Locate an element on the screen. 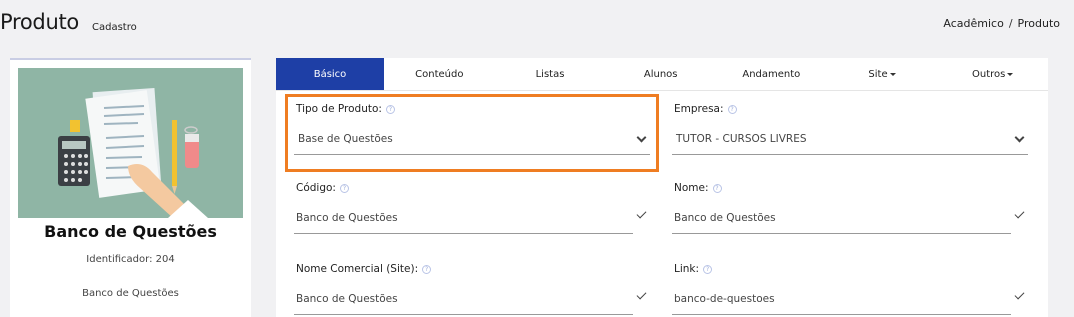 This screenshot has height=317, width=1074. tab-outros: Outros is located at coordinates (992, 74).